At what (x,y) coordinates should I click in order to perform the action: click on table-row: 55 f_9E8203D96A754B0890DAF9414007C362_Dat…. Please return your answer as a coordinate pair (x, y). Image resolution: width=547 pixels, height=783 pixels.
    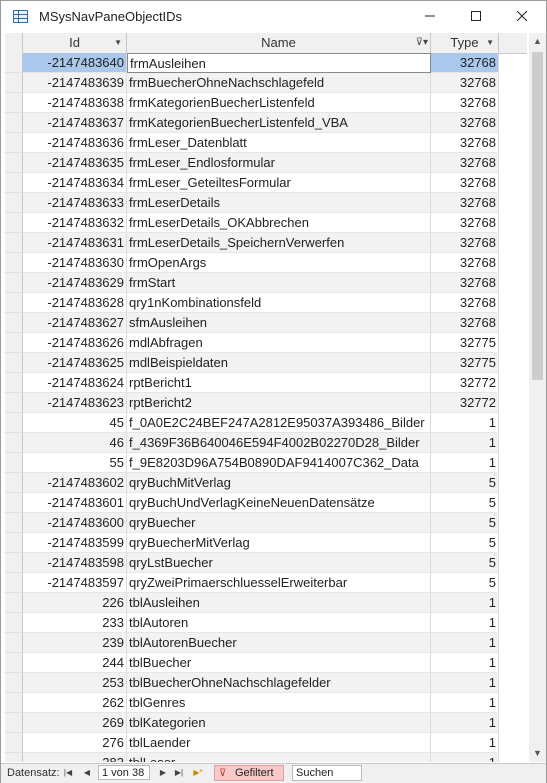
    Looking at the image, I should click on (266, 463).